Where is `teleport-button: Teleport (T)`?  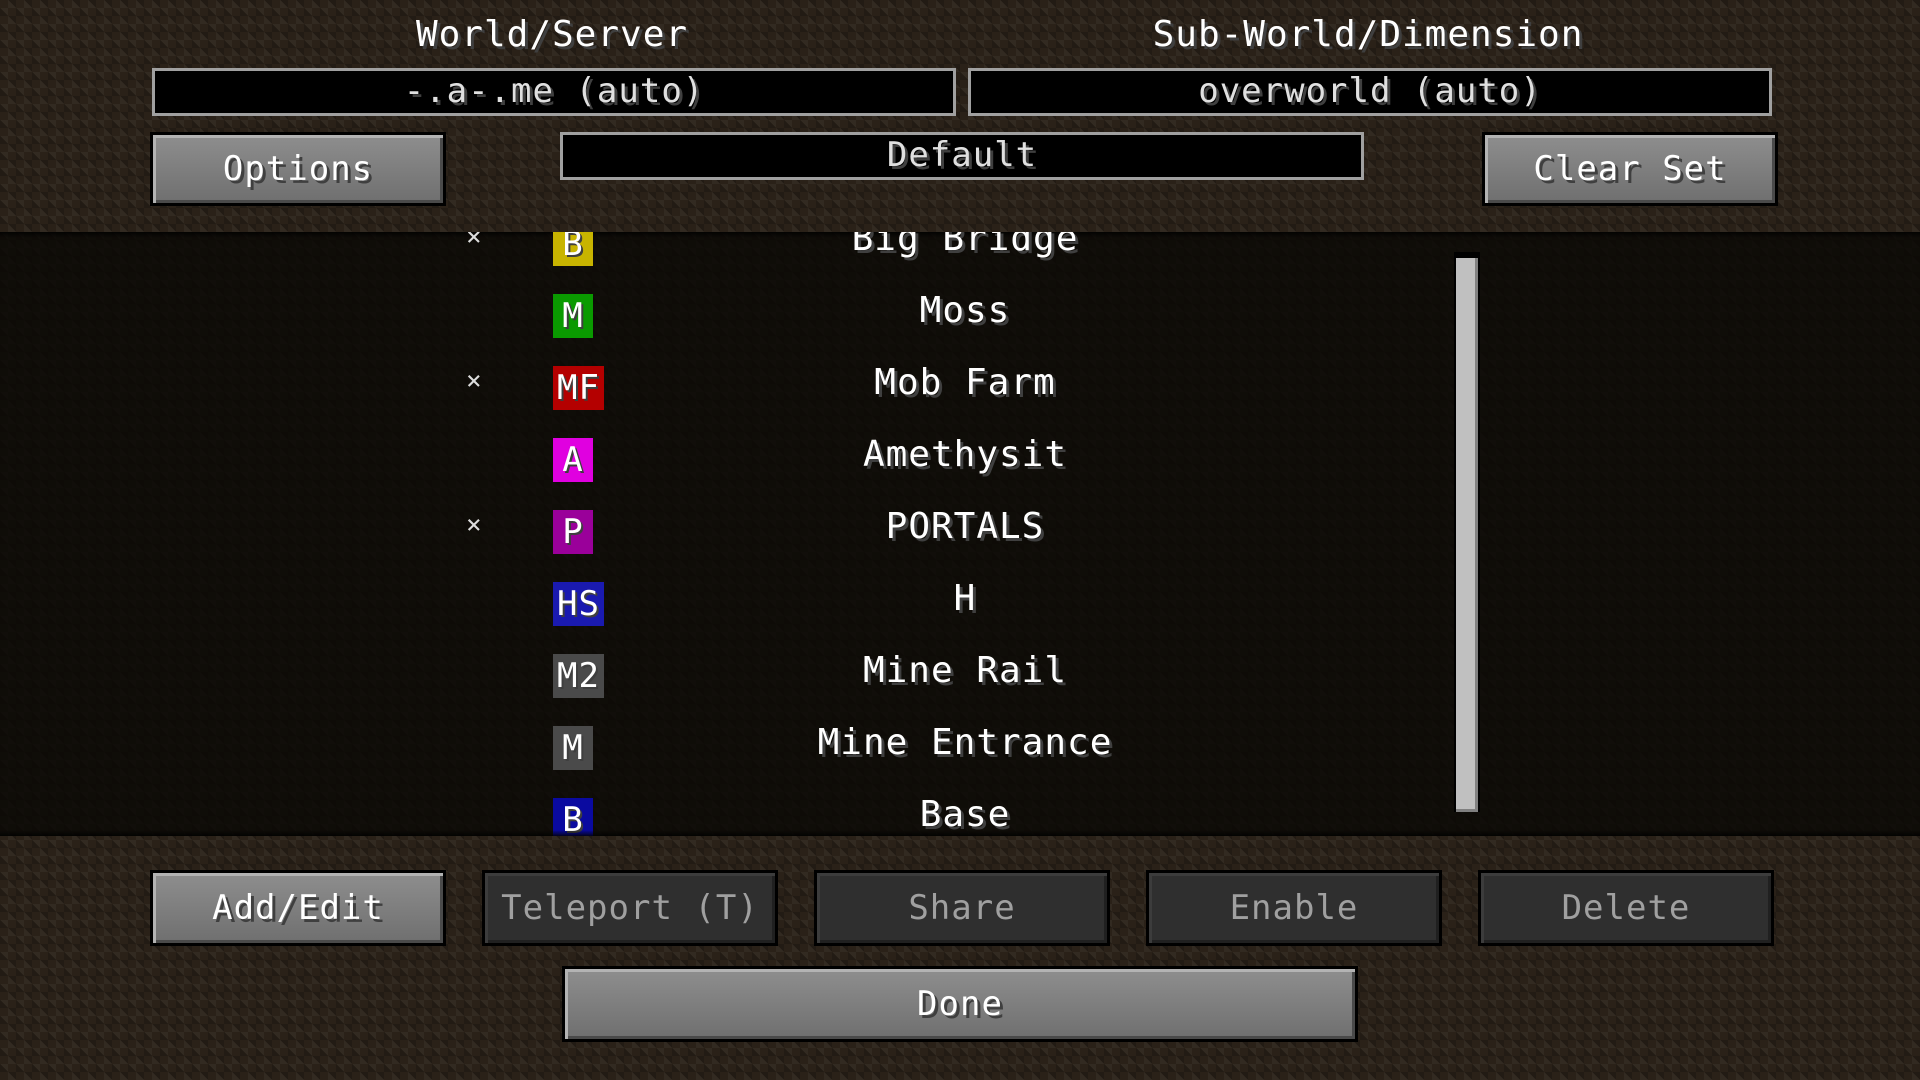
teleport-button: Teleport (T) is located at coordinates (630, 908).